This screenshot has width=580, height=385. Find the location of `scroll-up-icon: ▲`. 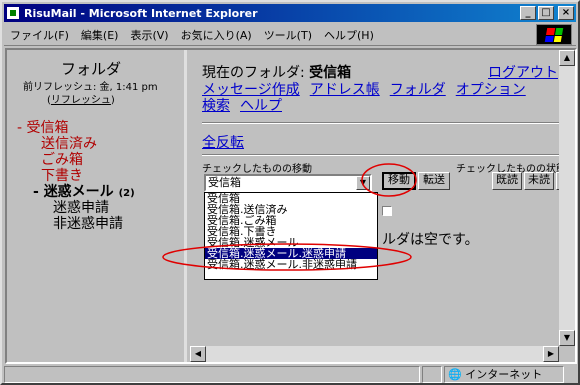

scroll-up-icon: ▲ is located at coordinates (567, 58).